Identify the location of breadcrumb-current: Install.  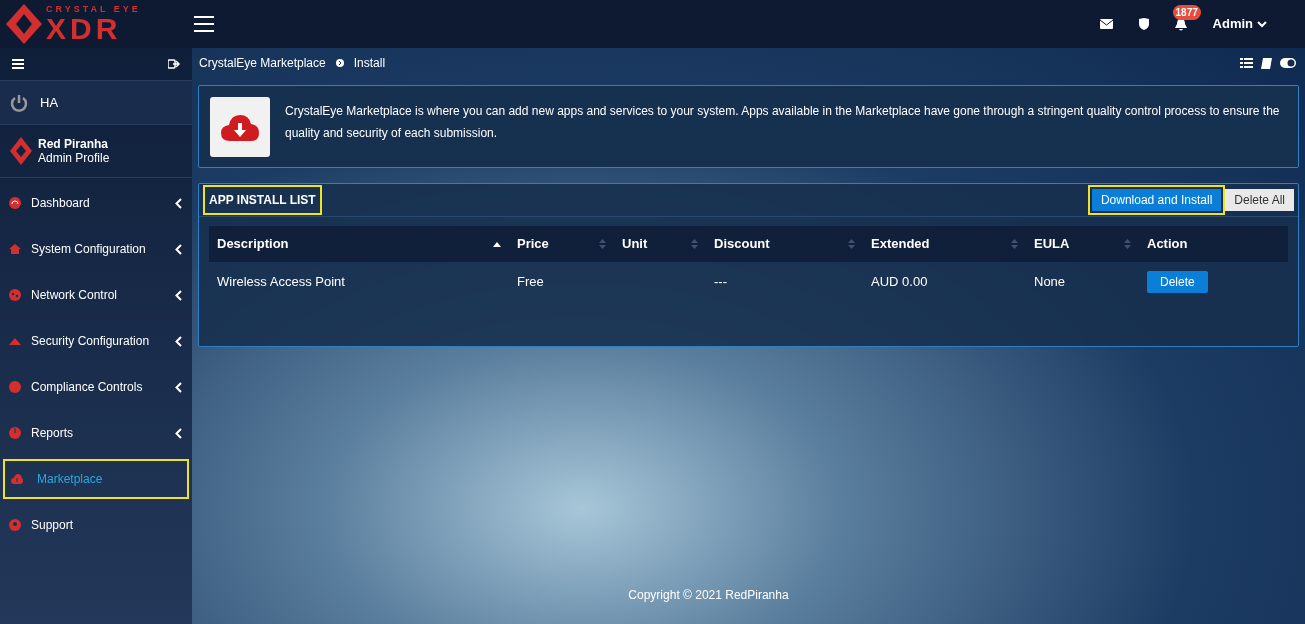
(369, 63).